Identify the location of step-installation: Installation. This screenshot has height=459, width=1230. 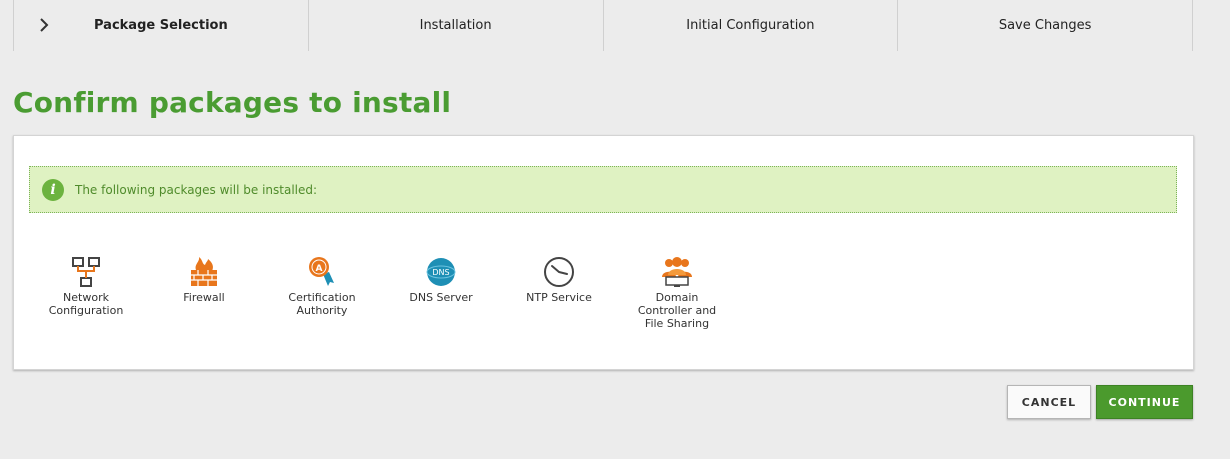
(455, 25).